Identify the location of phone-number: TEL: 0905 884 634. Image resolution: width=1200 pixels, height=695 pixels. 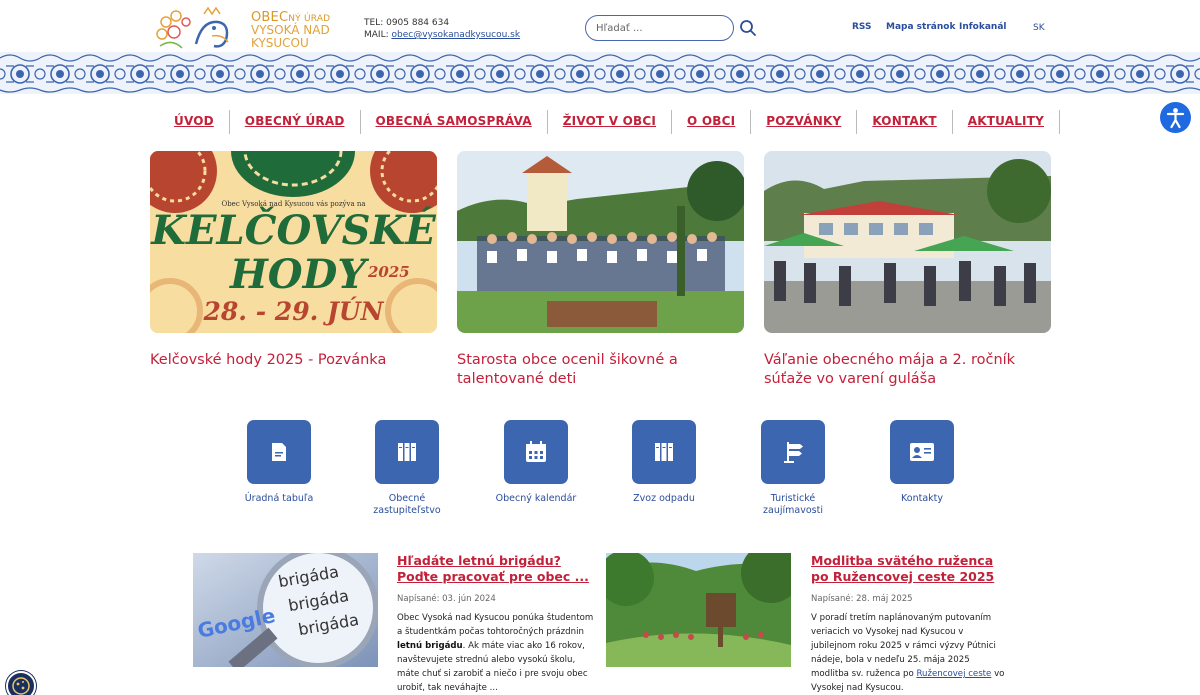
(407, 23).